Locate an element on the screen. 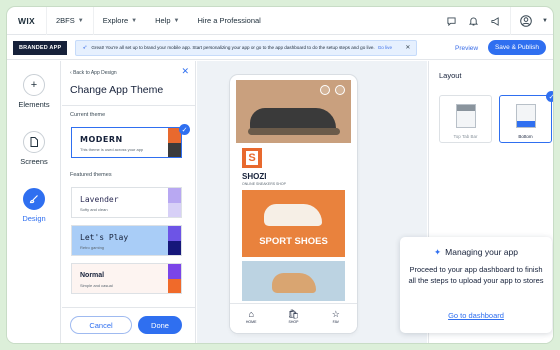 This screenshot has width=560, height=350. tab-home: ⌂ HOME is located at coordinates (251, 318).